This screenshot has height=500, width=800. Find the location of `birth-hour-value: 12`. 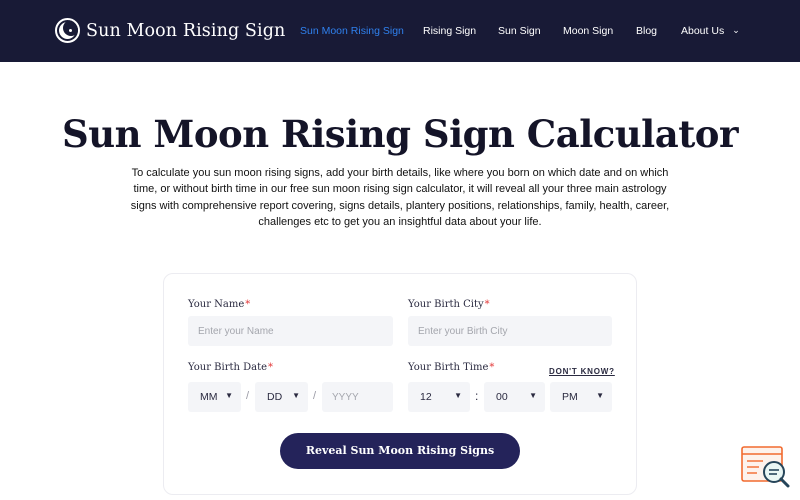

birth-hour-value: 12 is located at coordinates (426, 397).